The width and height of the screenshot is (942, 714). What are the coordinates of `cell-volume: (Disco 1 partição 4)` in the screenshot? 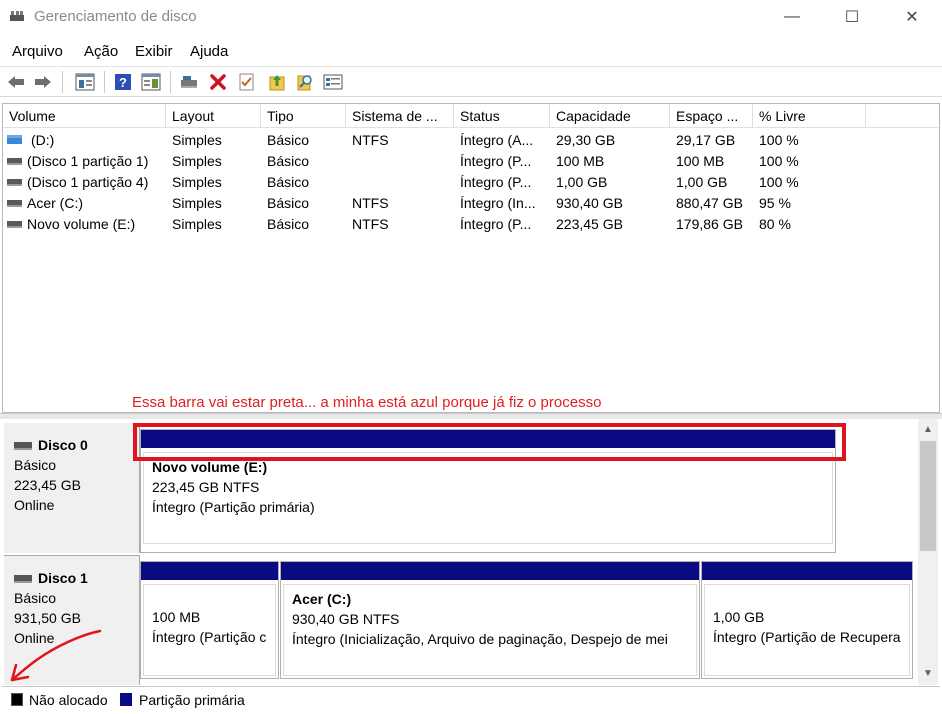 It's located at (88, 182).